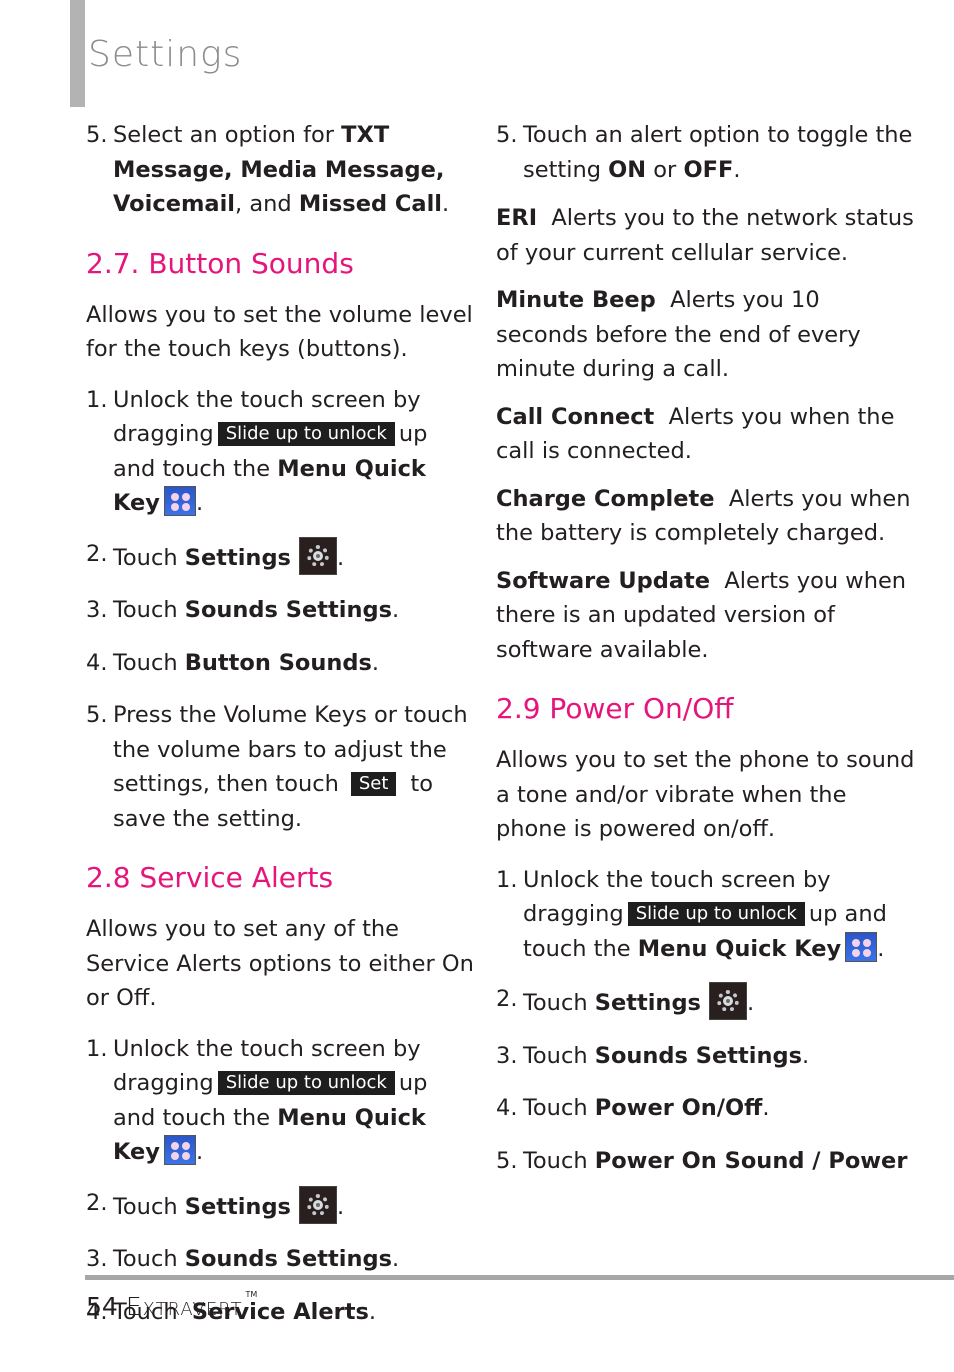 Image resolution: width=954 pixels, height=1372 pixels. What do you see at coordinates (233, 662) in the screenshot?
I see `list-item: 4. Touch Button Sounds.` at bounding box center [233, 662].